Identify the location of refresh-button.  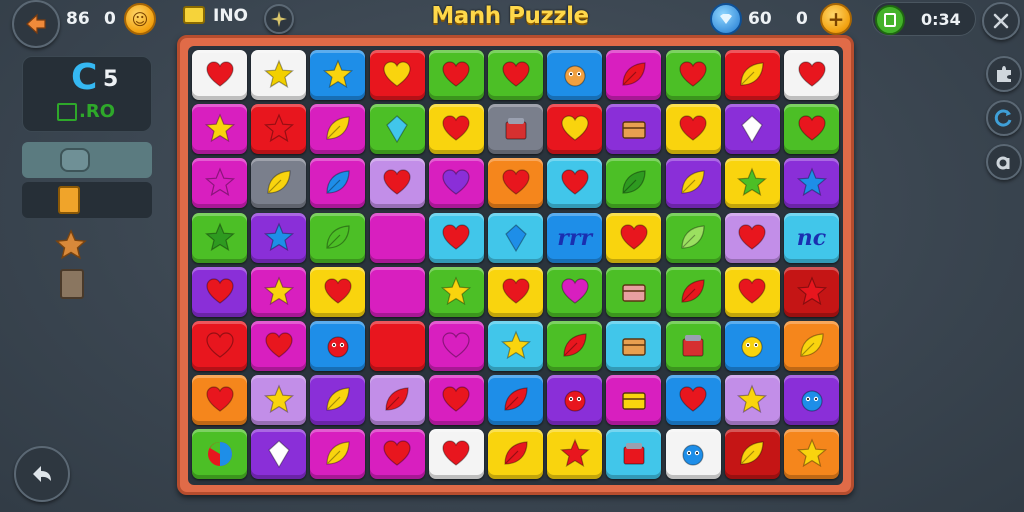
(1004, 118).